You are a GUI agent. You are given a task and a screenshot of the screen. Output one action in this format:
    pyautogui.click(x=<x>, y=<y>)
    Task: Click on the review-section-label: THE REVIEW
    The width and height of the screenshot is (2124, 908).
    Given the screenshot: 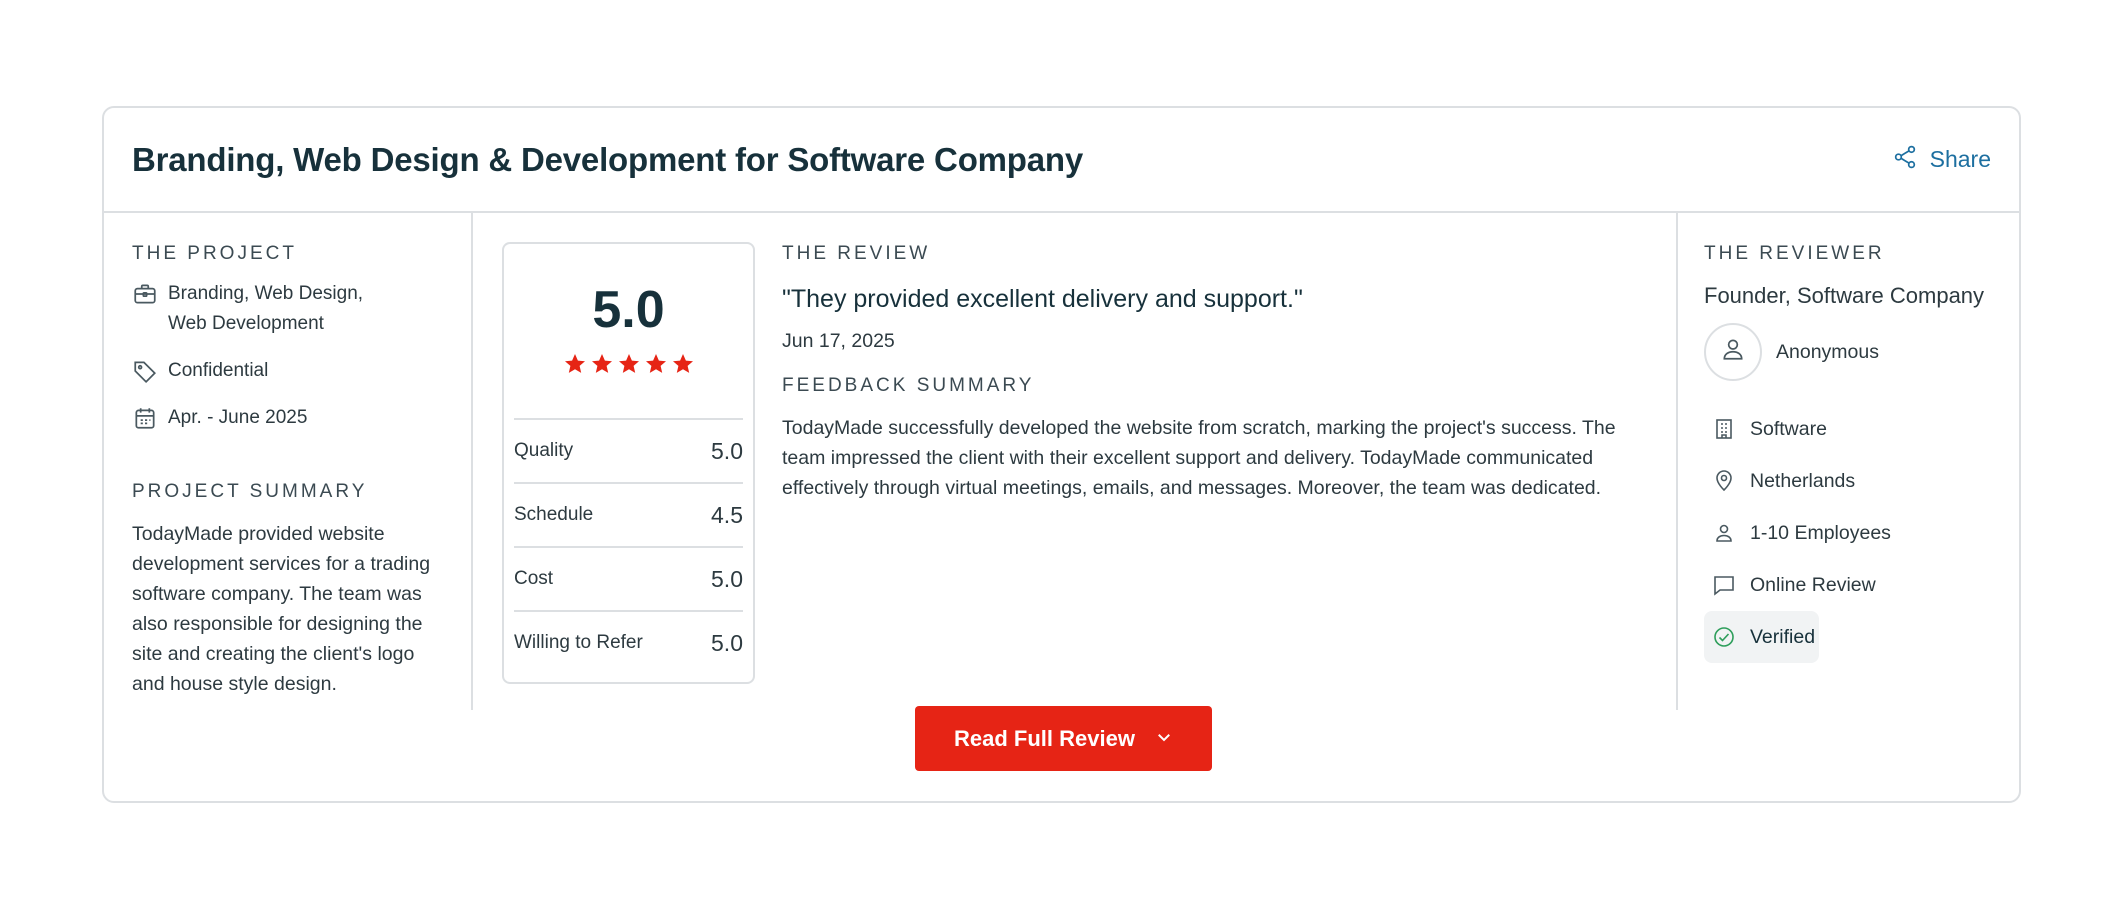 What is the action you would take?
    pyautogui.click(x=856, y=253)
    